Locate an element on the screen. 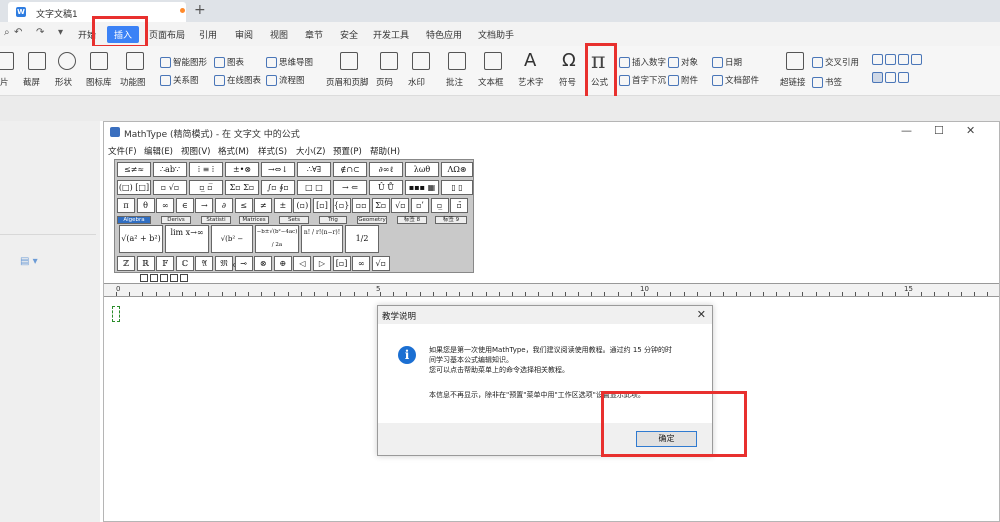  tab-label-8: 标签 8 is located at coordinates (412, 220).